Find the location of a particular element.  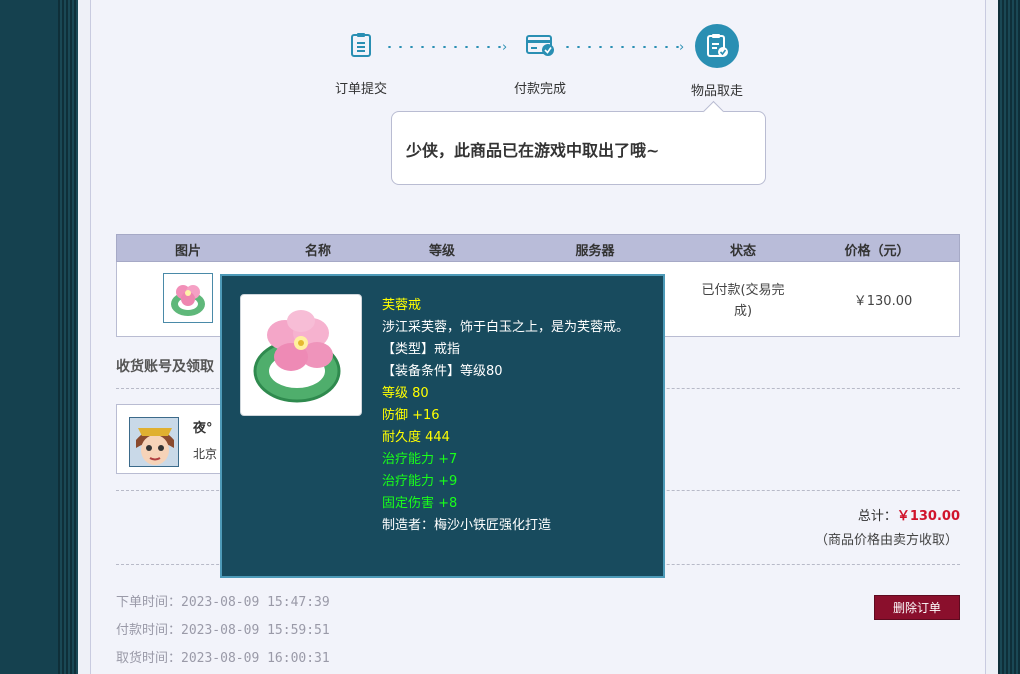

total-amount: ￥130.00 is located at coordinates (928, 516).